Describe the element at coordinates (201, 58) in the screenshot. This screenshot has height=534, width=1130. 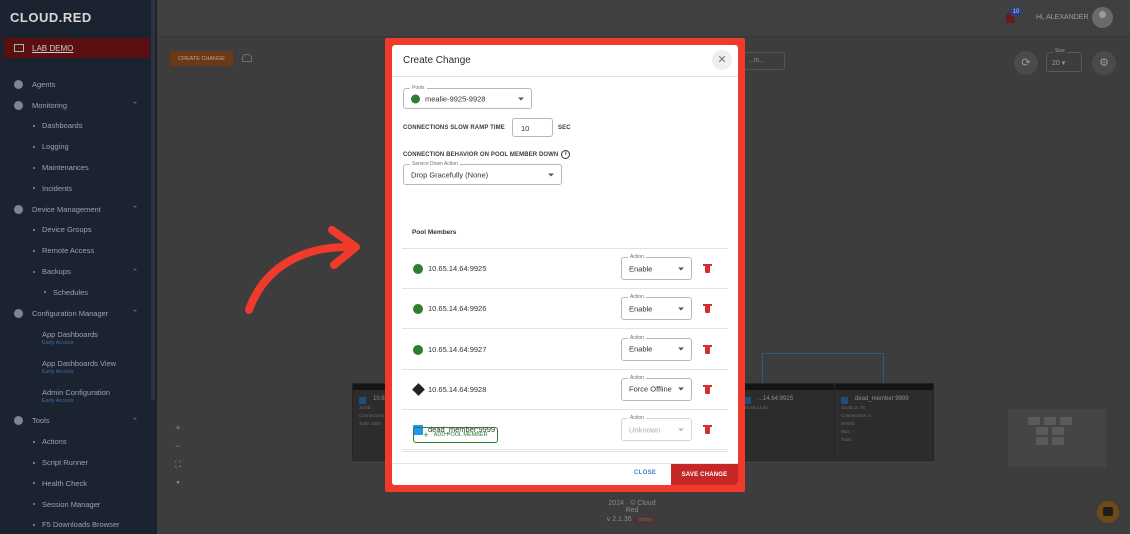
I see `create-change-button: CREATE CHANGE` at that location.